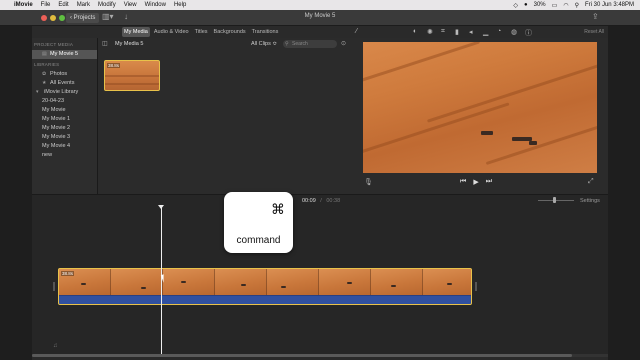 The image size is (640, 360). Describe the element at coordinates (309, 201) in the screenshot. I see `current-time: 00:09` at that location.